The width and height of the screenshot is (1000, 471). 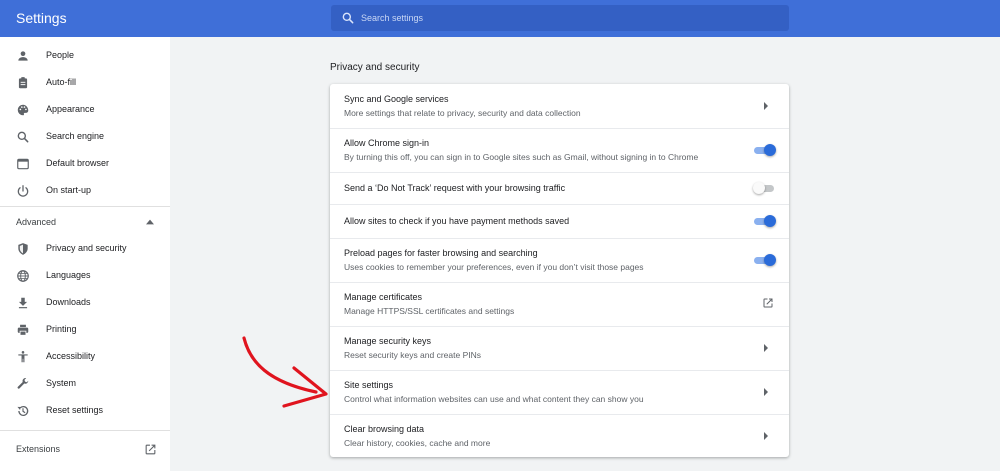 I want to click on sidebar-item-label: Languages, so click(x=68, y=275).